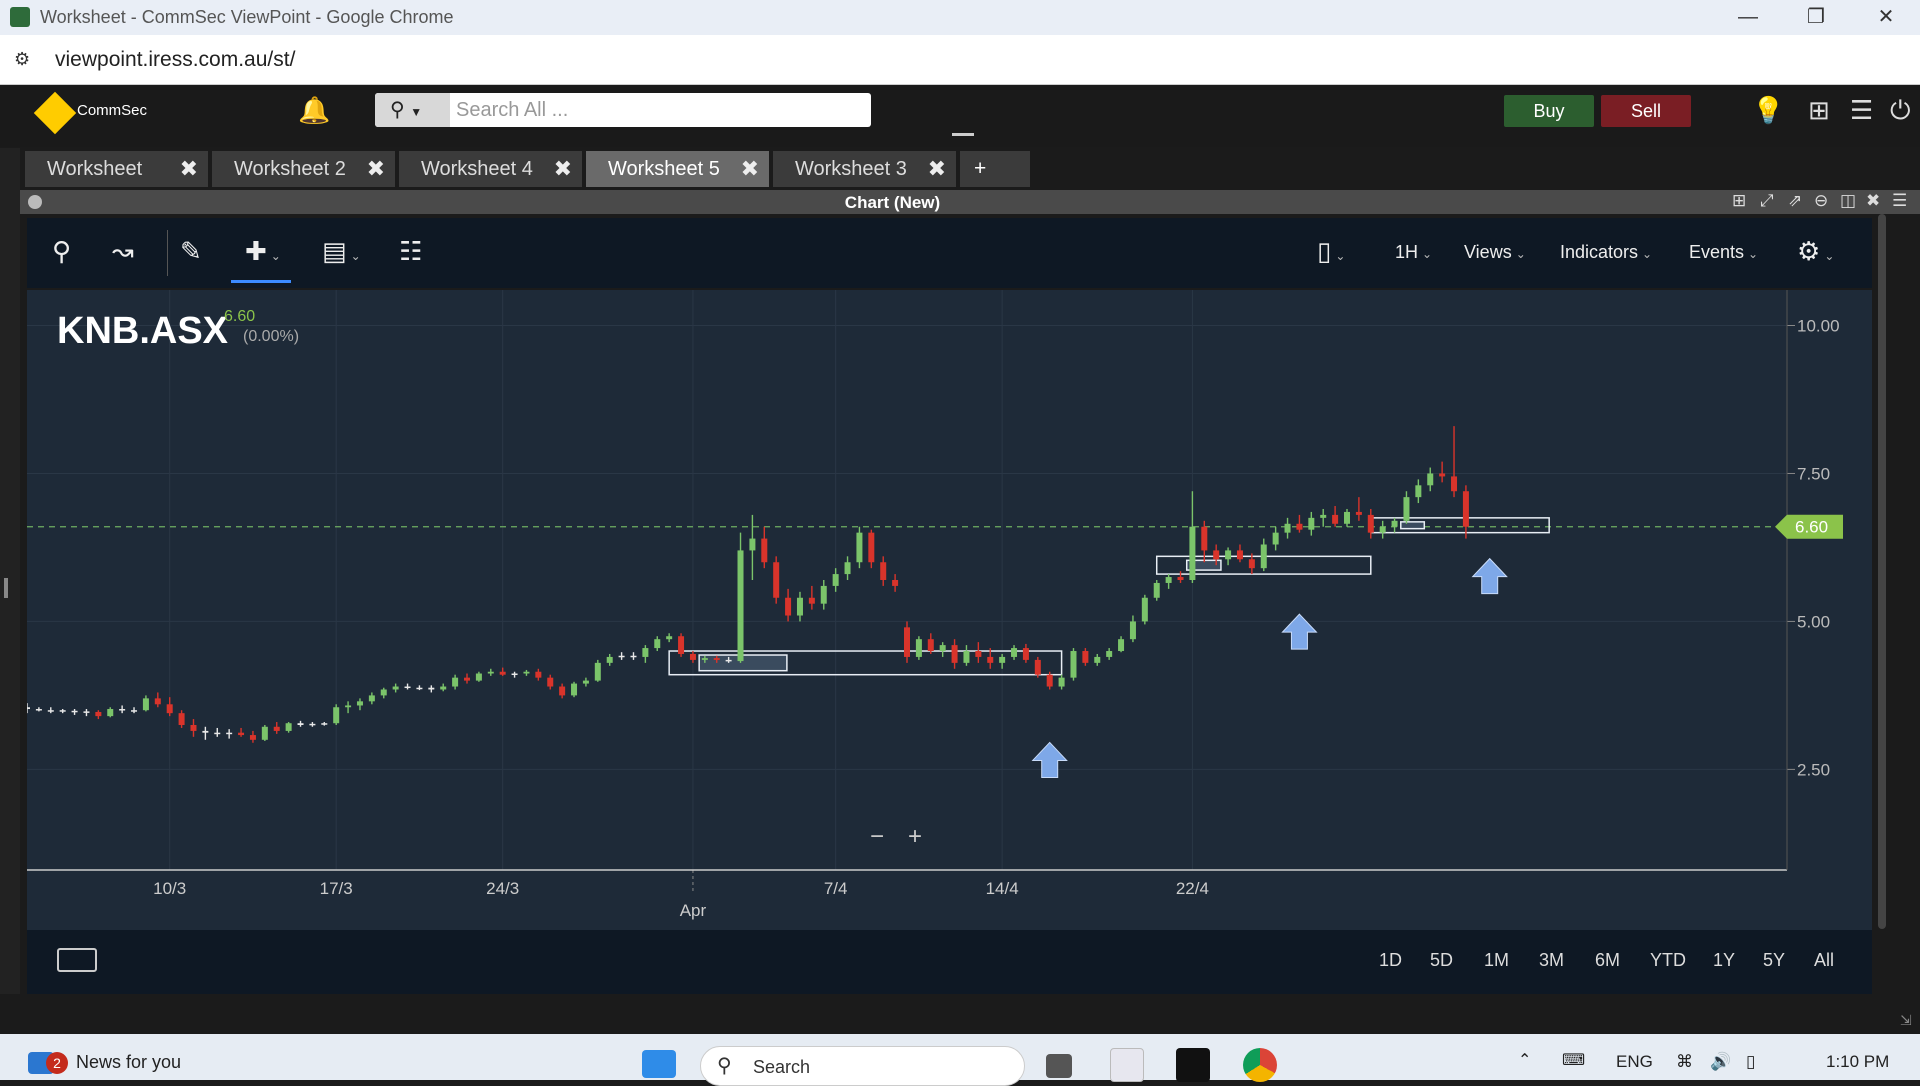  Describe the element at coordinates (1684, 1062) in the screenshot. I see `wifi-icon: ⌘` at that location.